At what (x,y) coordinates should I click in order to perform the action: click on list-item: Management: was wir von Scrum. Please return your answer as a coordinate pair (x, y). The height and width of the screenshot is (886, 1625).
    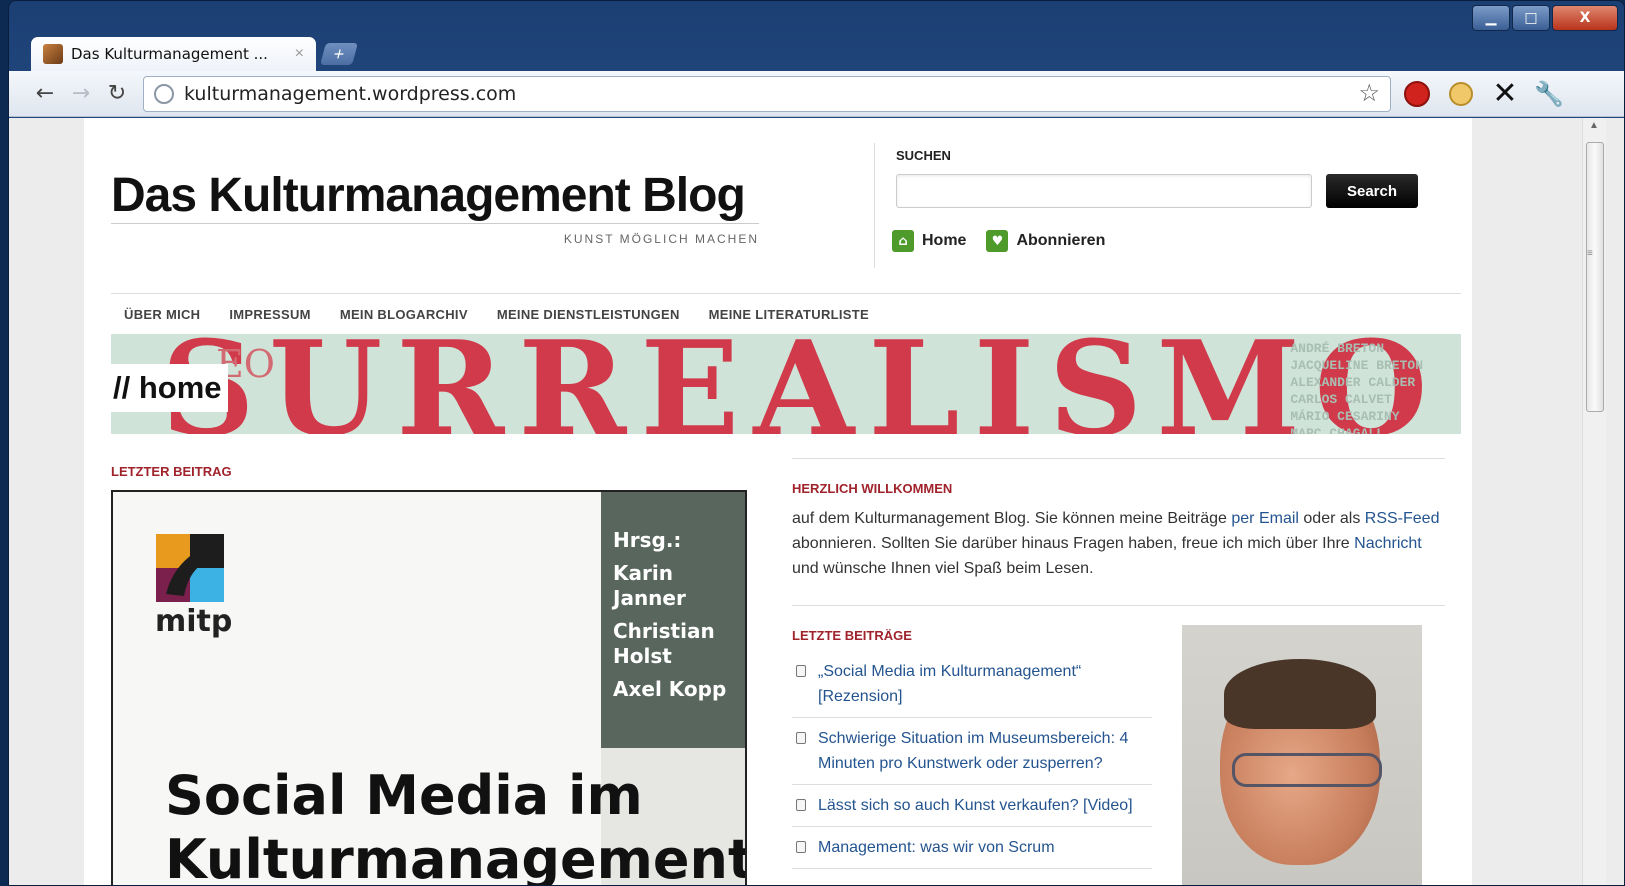
    Looking at the image, I should click on (972, 848).